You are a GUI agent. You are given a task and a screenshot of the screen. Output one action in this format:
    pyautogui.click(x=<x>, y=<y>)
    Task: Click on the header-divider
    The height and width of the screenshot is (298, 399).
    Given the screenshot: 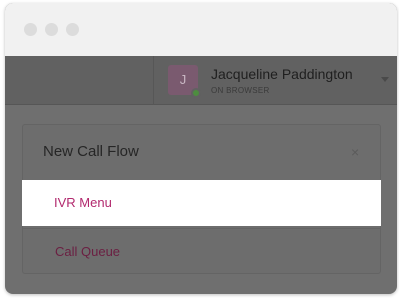 What is the action you would take?
    pyautogui.click(x=153, y=80)
    